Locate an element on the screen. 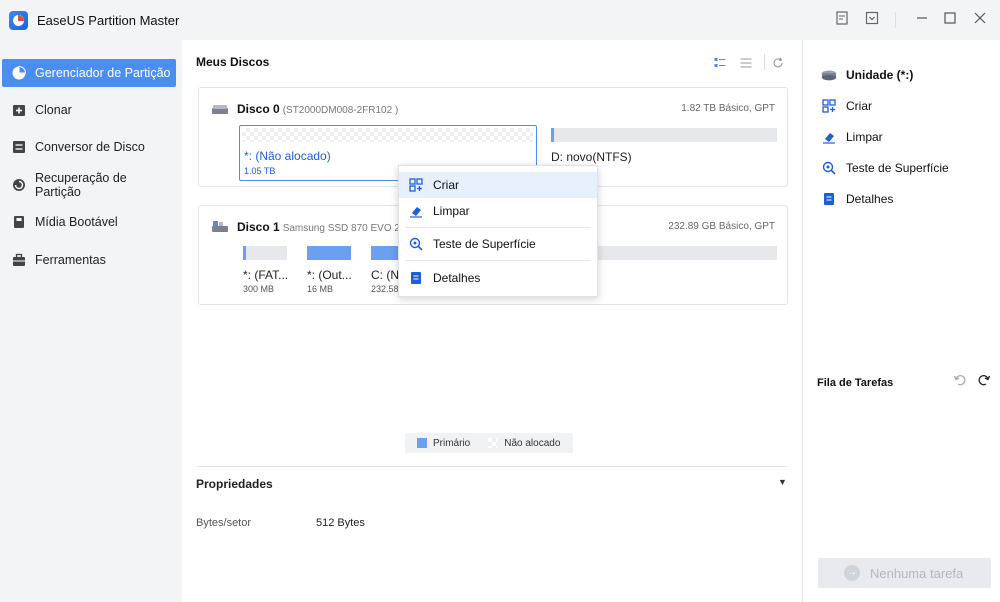 This screenshot has width=1000, height=602. partition-fat: *: (FAT... 300 MB is located at coordinates (266, 271).